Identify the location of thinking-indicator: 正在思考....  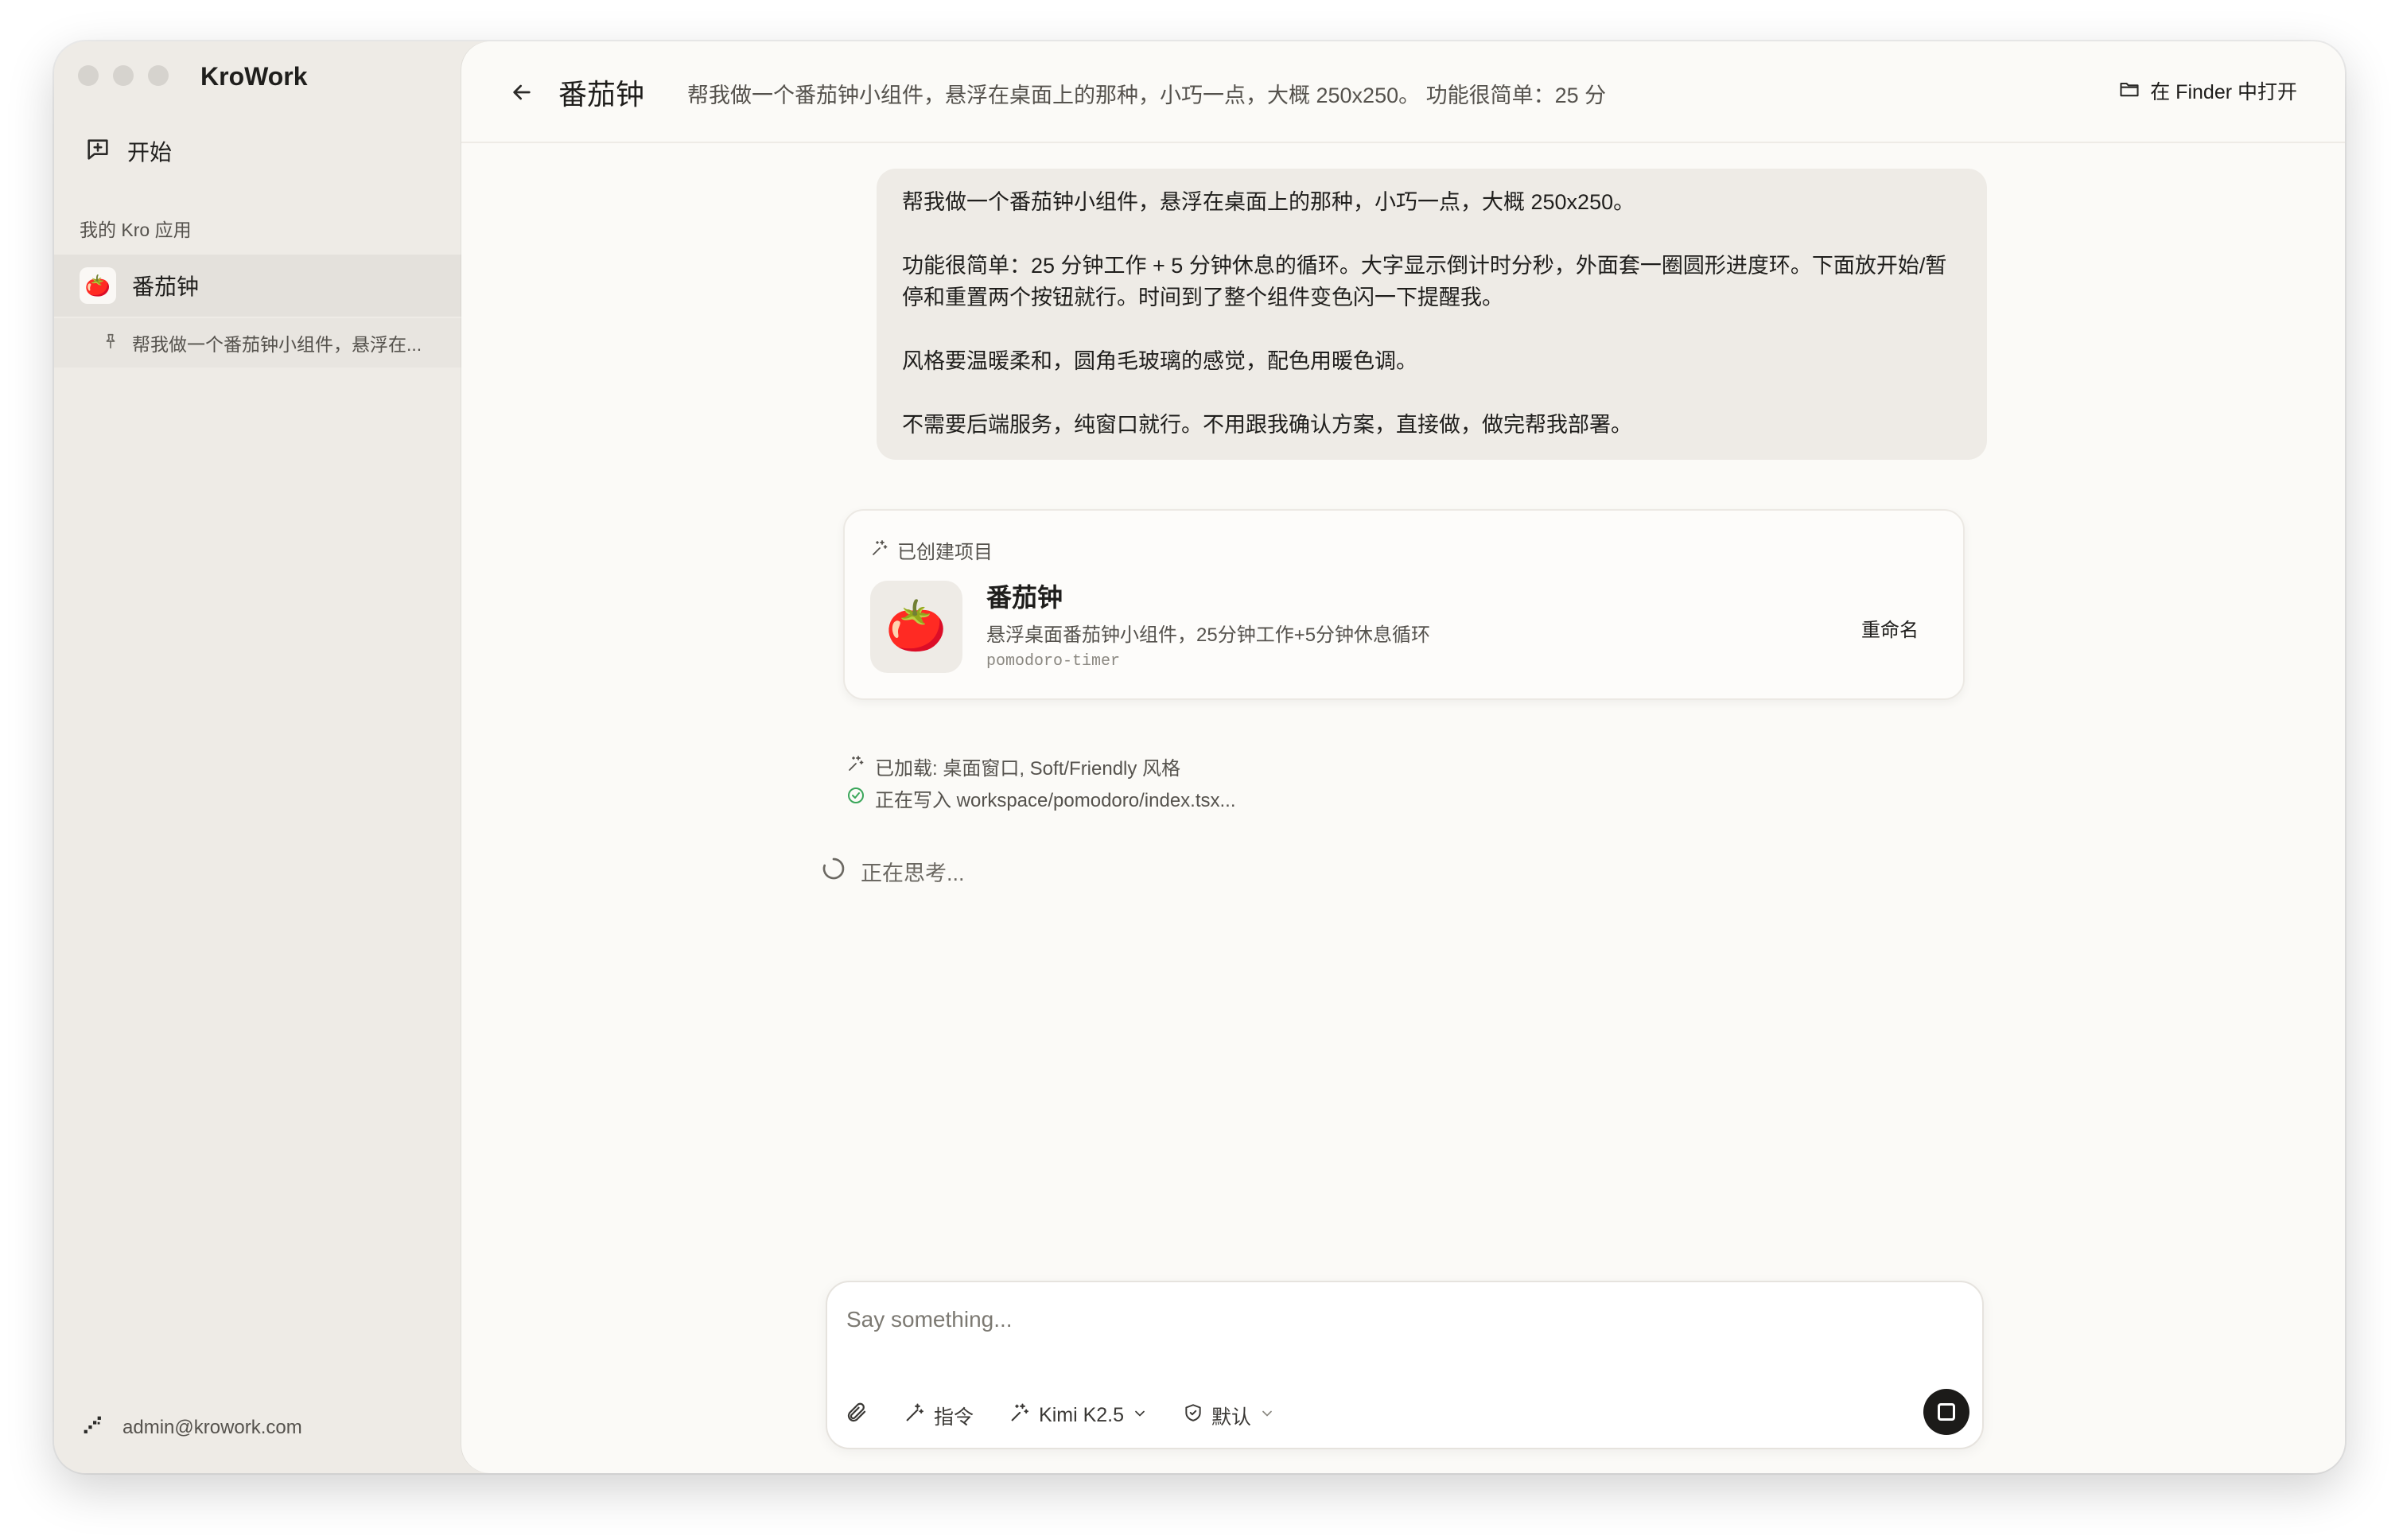
(893, 871).